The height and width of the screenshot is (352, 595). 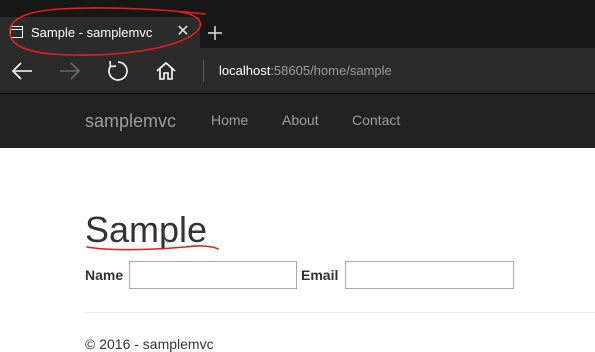 What do you see at coordinates (130, 121) in the screenshot?
I see `site-brand-link: samplemvc` at bounding box center [130, 121].